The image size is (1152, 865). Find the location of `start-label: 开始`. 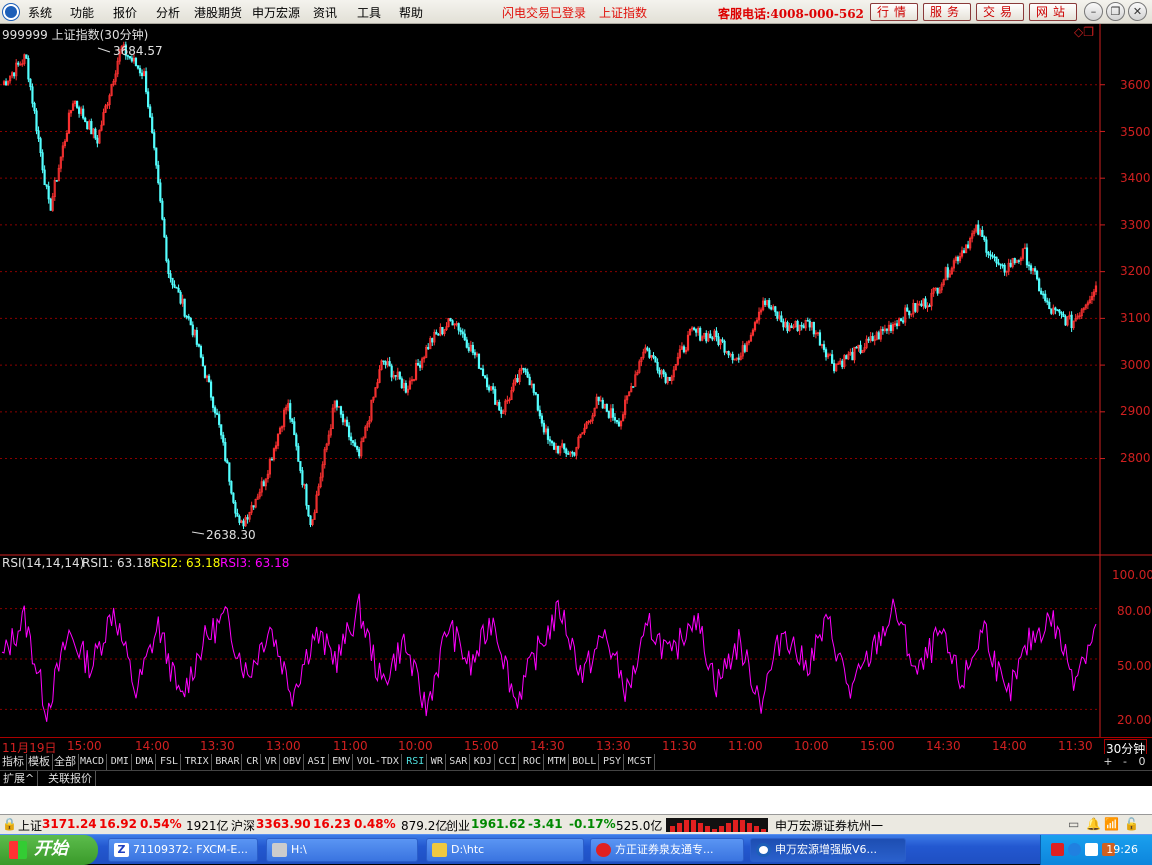

start-label: 开始 is located at coordinates (51, 849).